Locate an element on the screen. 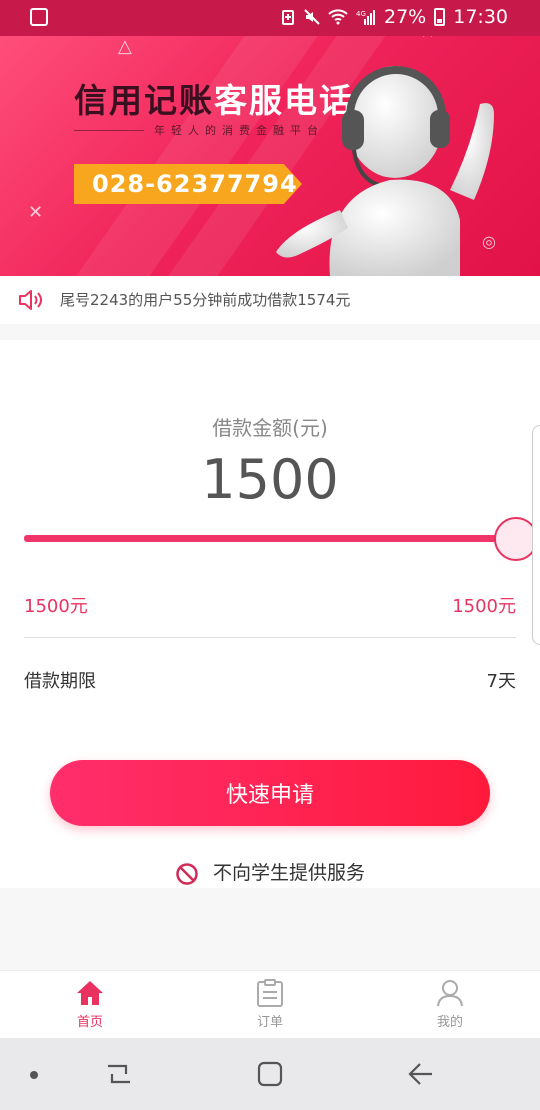  no-student-notice: 不向学生提供服务 is located at coordinates (270, 872).